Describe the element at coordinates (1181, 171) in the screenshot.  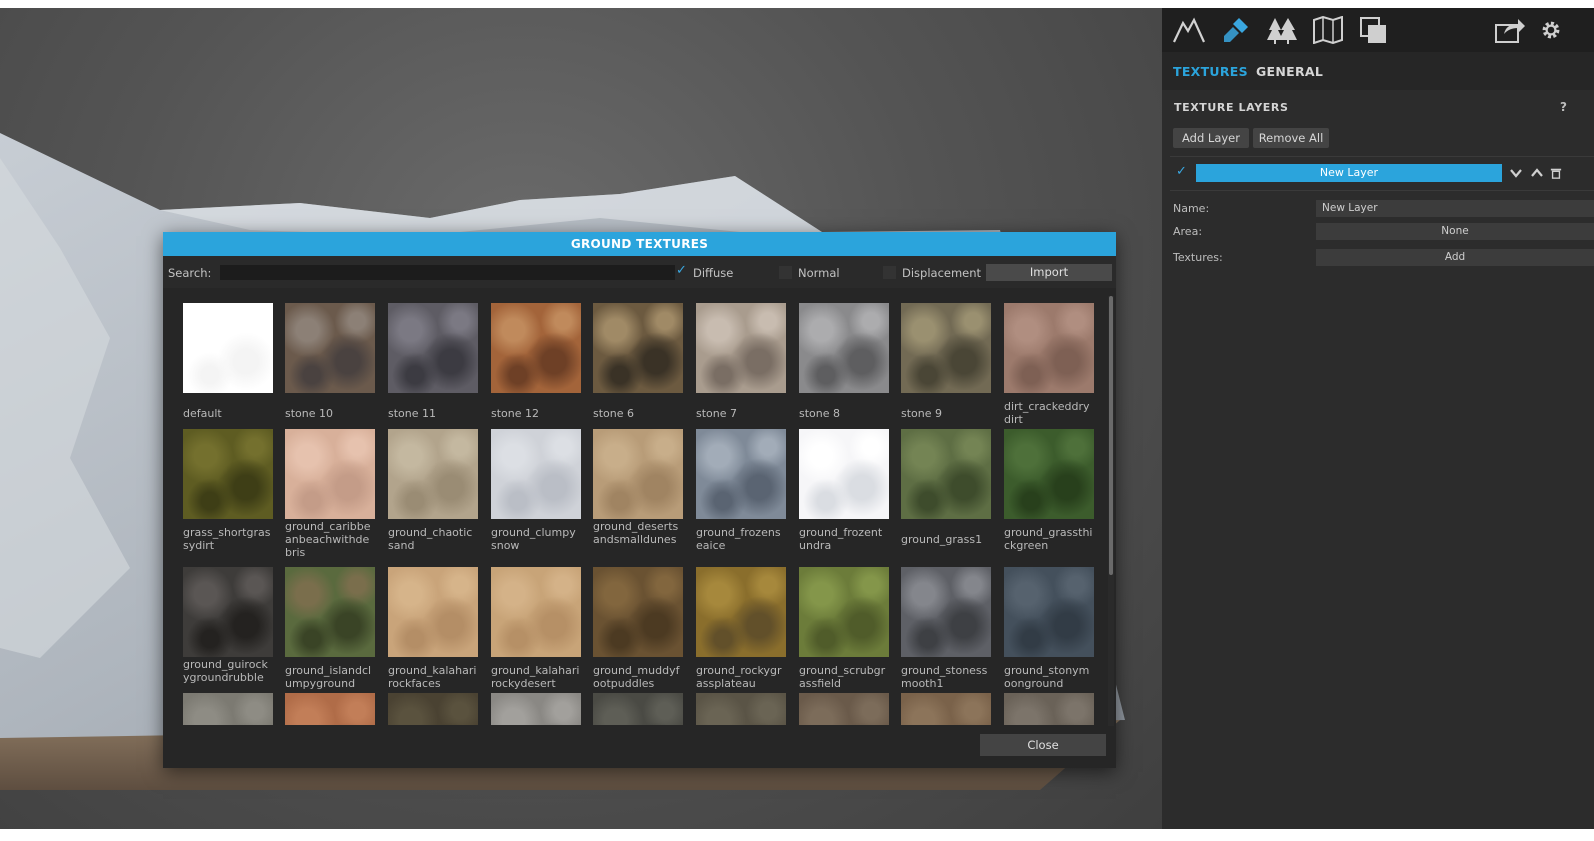
I see `layer-enabled-checkbox: ✓` at that location.